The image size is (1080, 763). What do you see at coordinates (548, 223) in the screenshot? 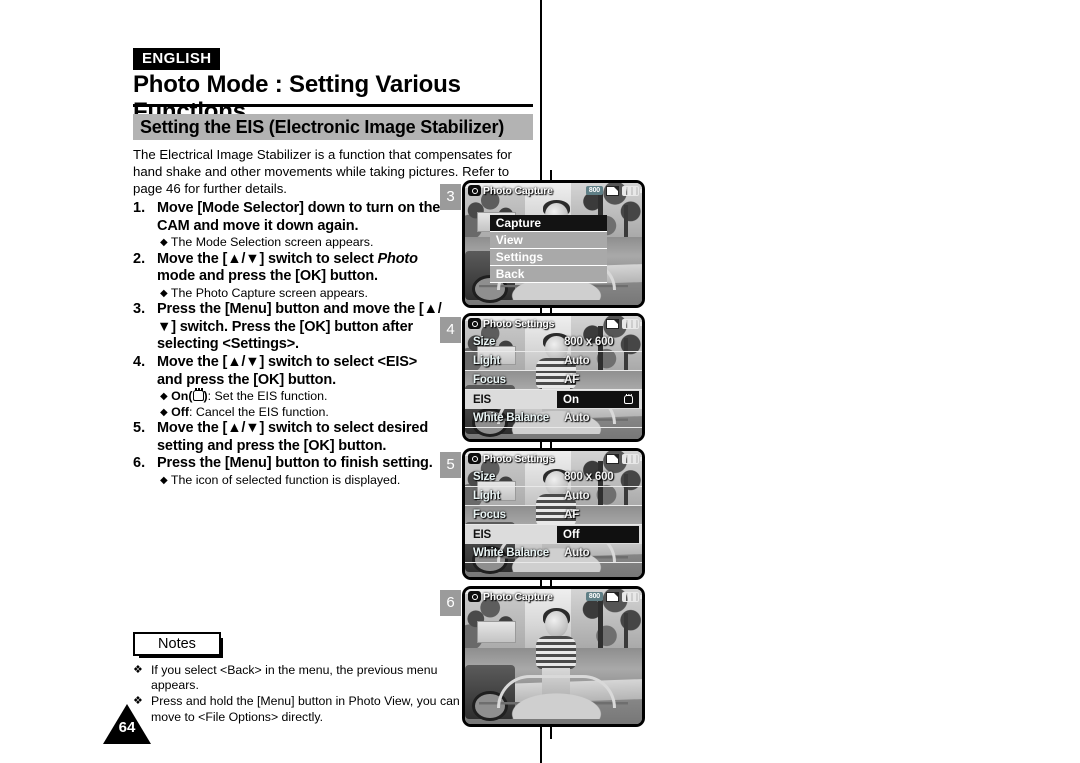
I see `menu-item-capture: Capture` at bounding box center [548, 223].